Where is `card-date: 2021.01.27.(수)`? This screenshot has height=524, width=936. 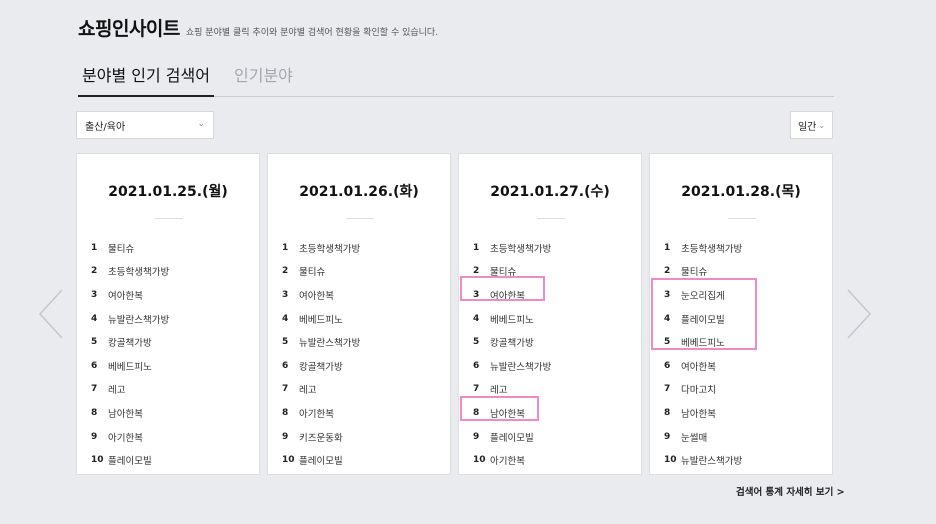
card-date: 2021.01.27.(수) is located at coordinates (550, 192).